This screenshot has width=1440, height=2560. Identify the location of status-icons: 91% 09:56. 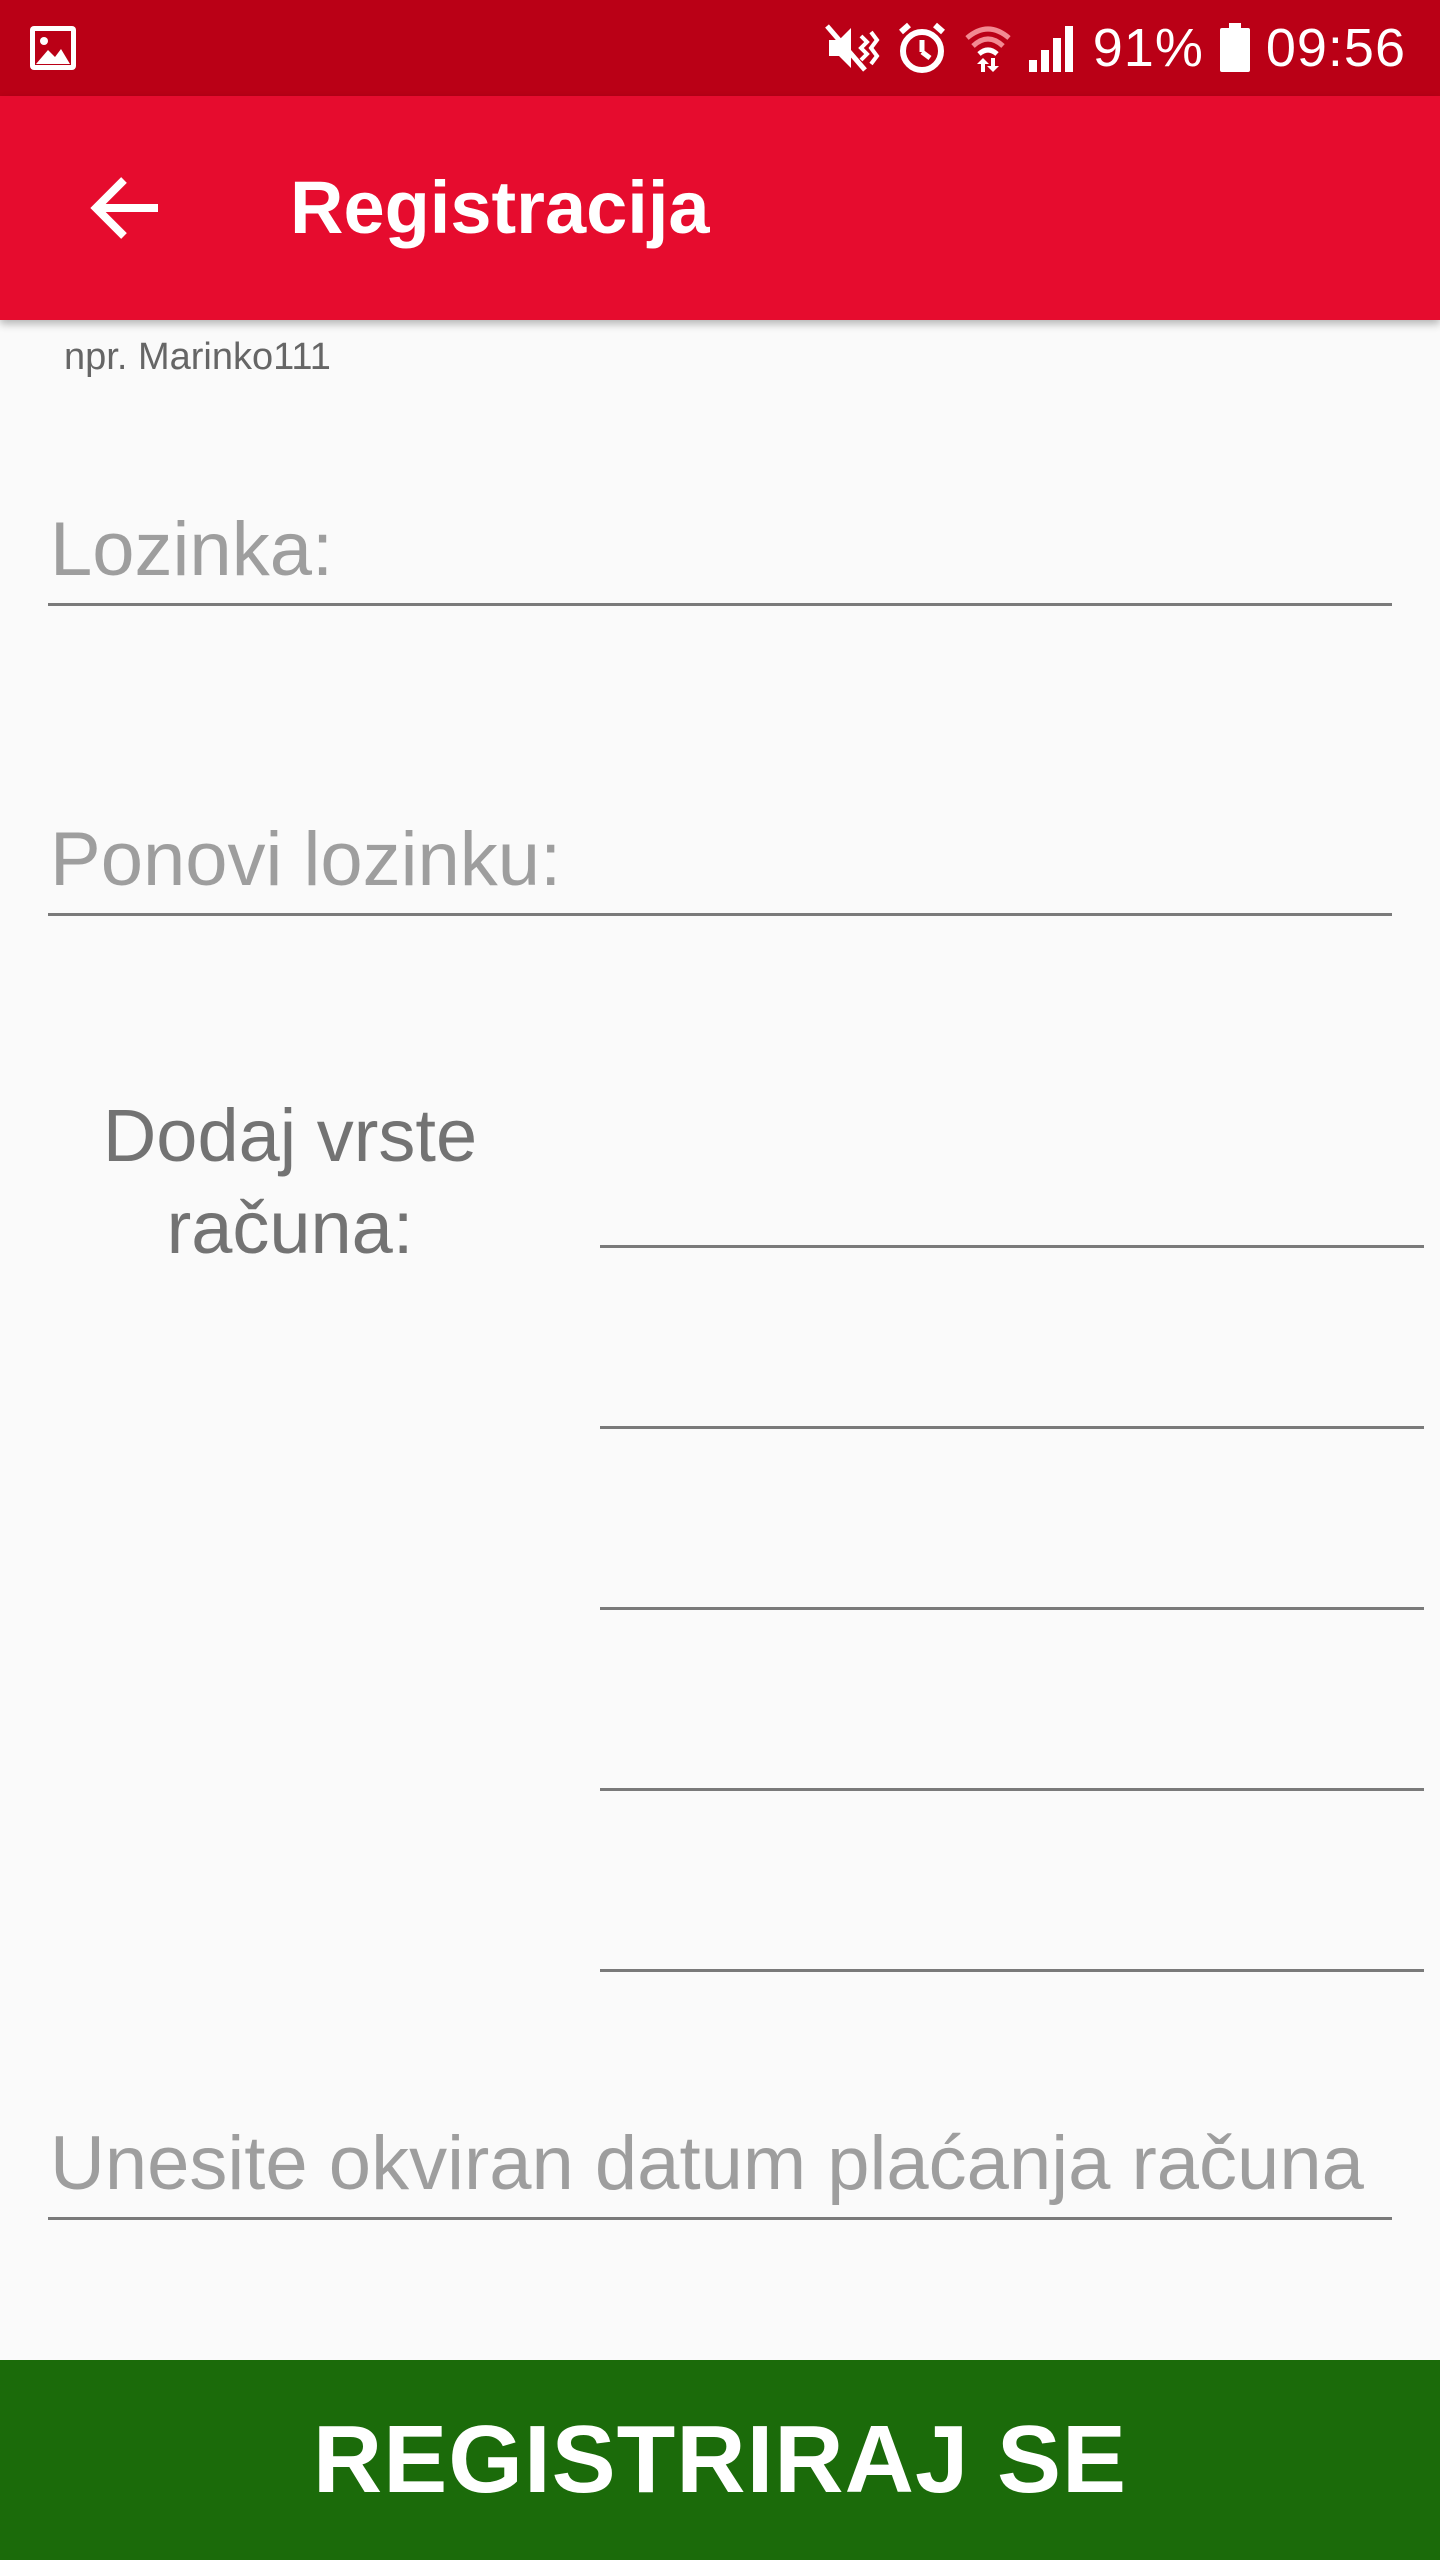
(1115, 48).